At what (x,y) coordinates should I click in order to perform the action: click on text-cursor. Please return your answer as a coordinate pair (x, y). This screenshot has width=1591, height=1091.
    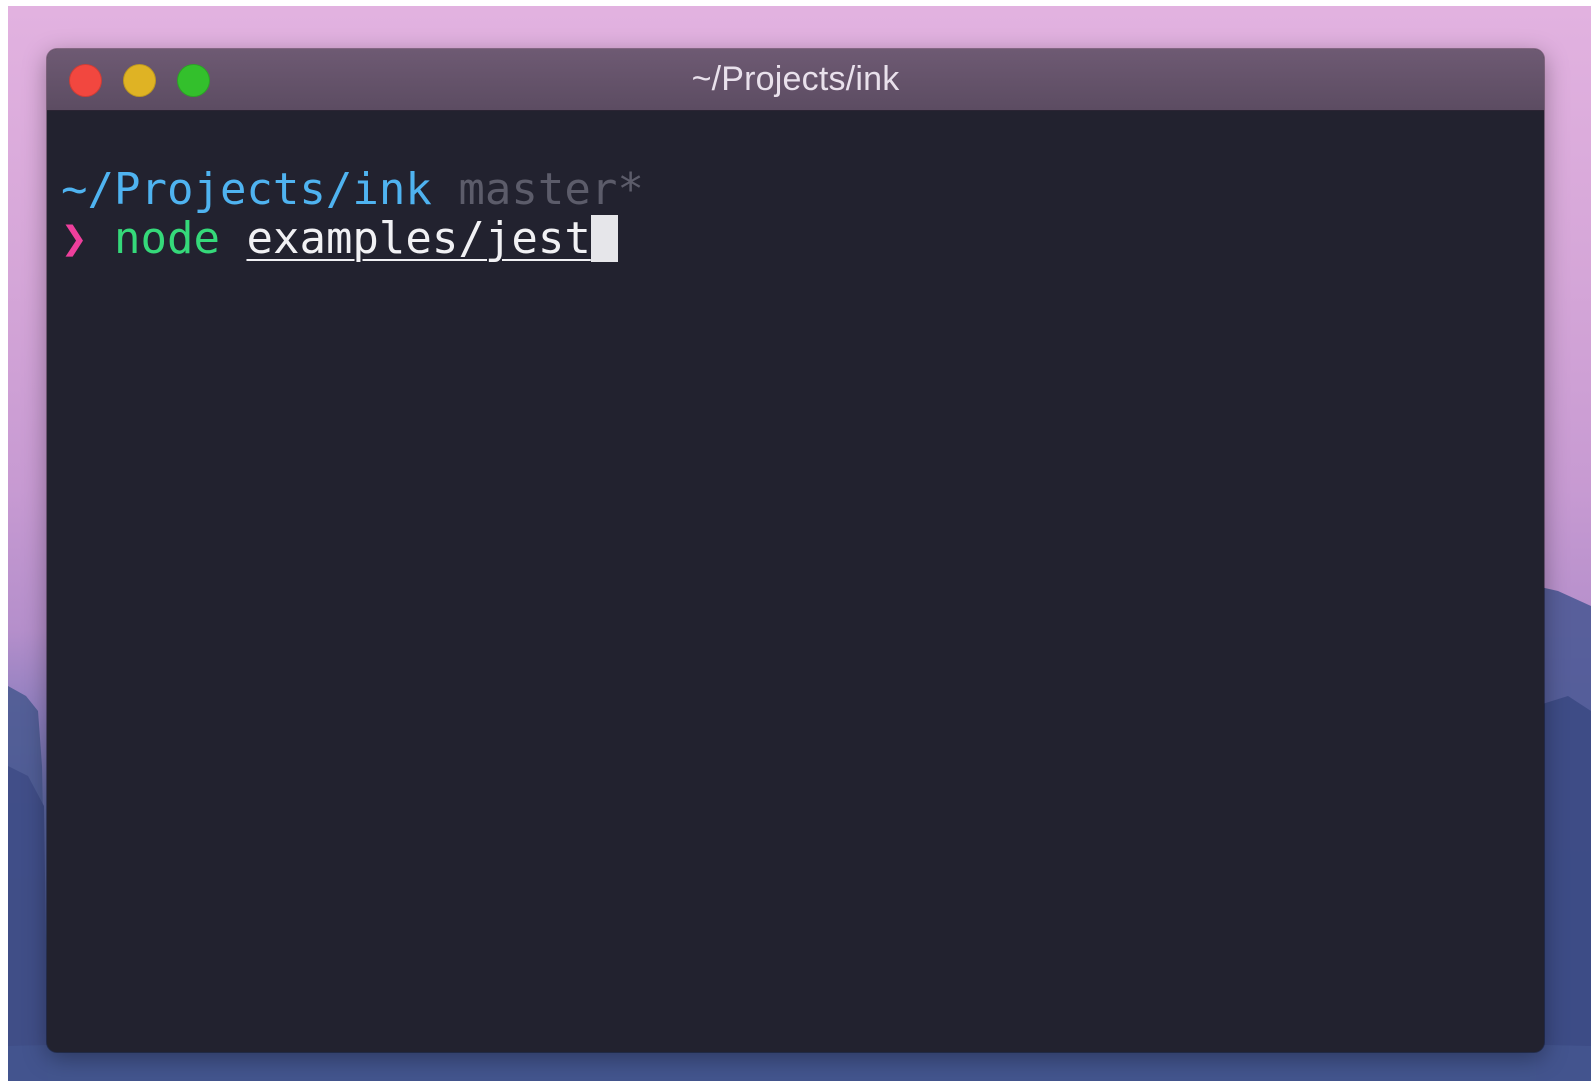
    Looking at the image, I should click on (604, 238).